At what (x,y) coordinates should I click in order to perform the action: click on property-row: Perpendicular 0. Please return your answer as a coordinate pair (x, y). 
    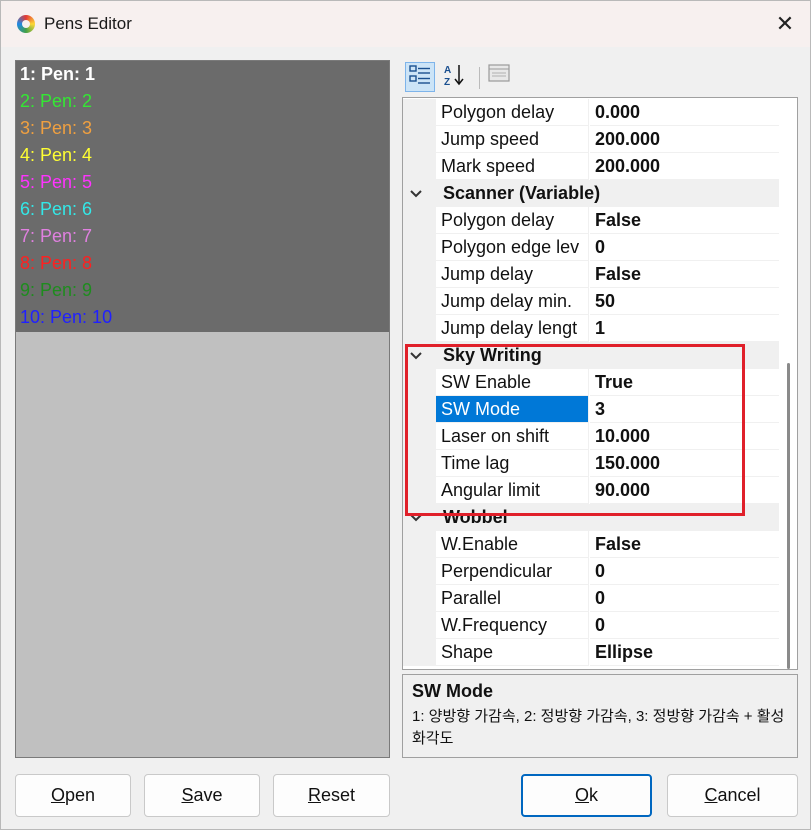
    Looking at the image, I should click on (591, 571).